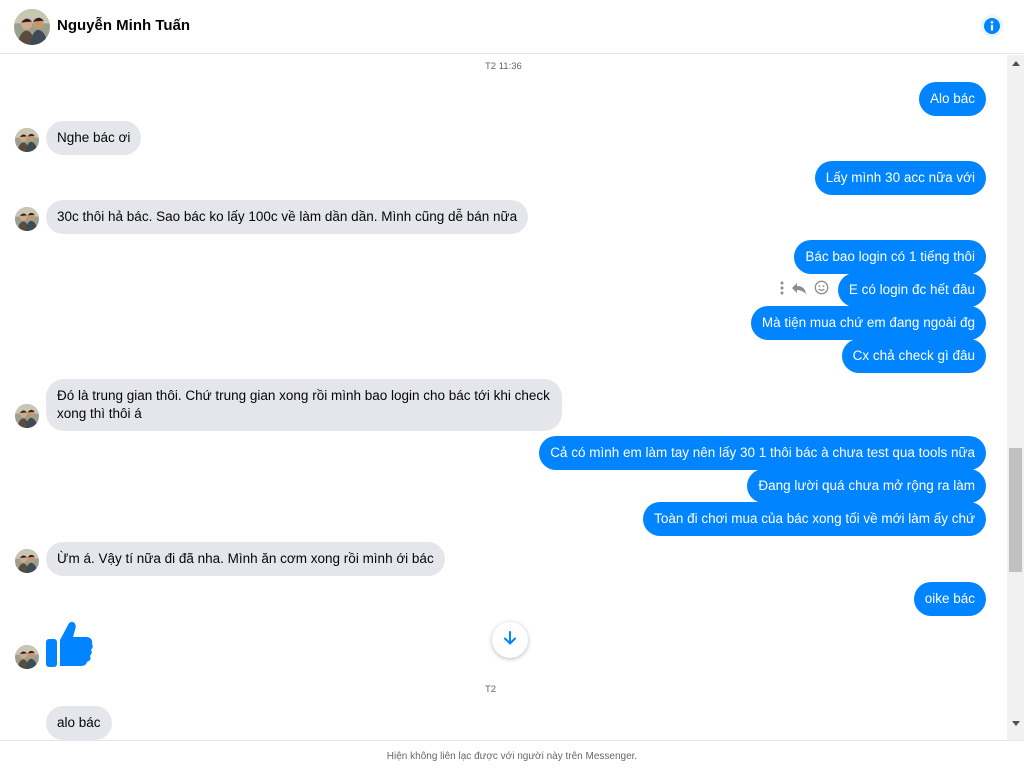  I want to click on arrow-down-icon, so click(510, 640).